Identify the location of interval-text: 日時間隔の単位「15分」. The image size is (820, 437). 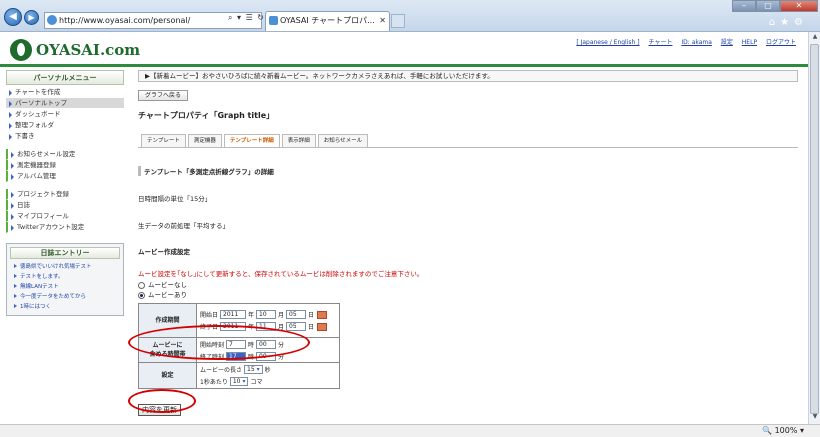
(175, 199).